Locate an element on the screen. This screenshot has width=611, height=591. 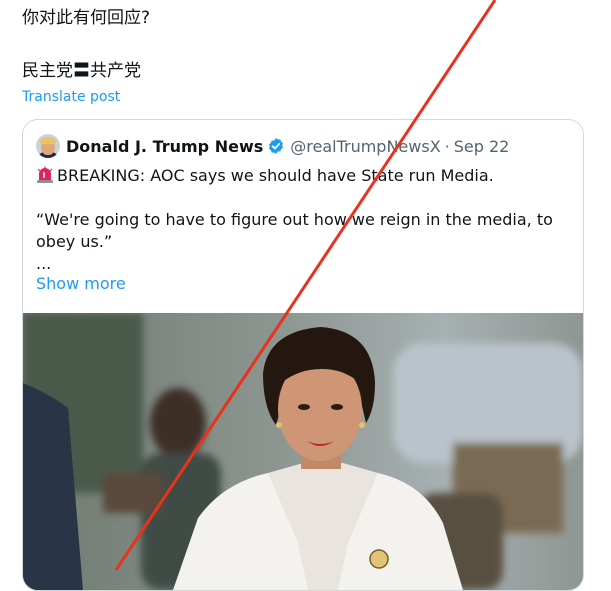
show-more-link: Show more is located at coordinates (81, 283).